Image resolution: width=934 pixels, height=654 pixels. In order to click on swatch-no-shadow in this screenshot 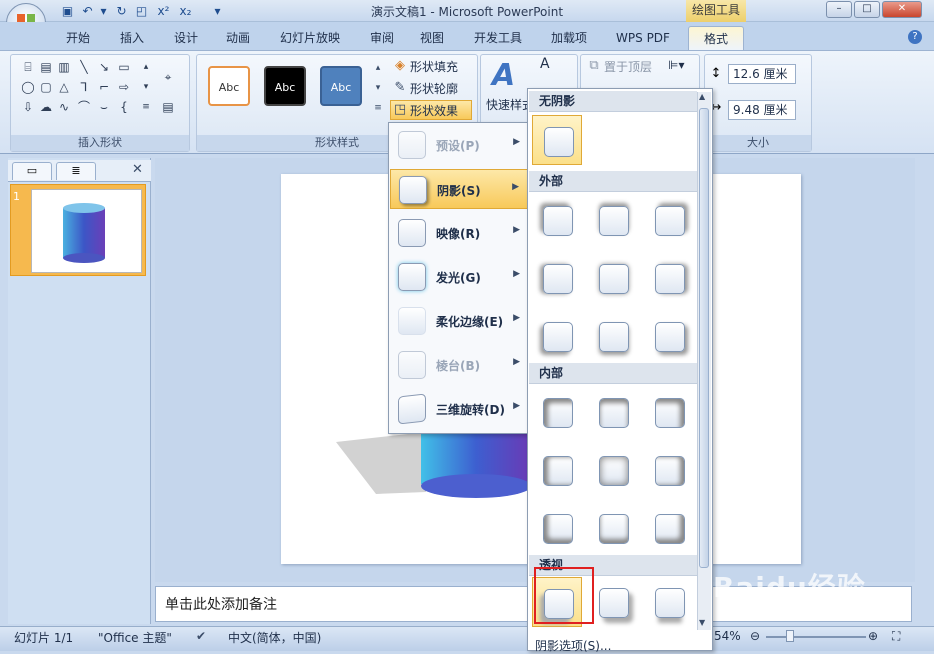, I will do `click(557, 140)`.